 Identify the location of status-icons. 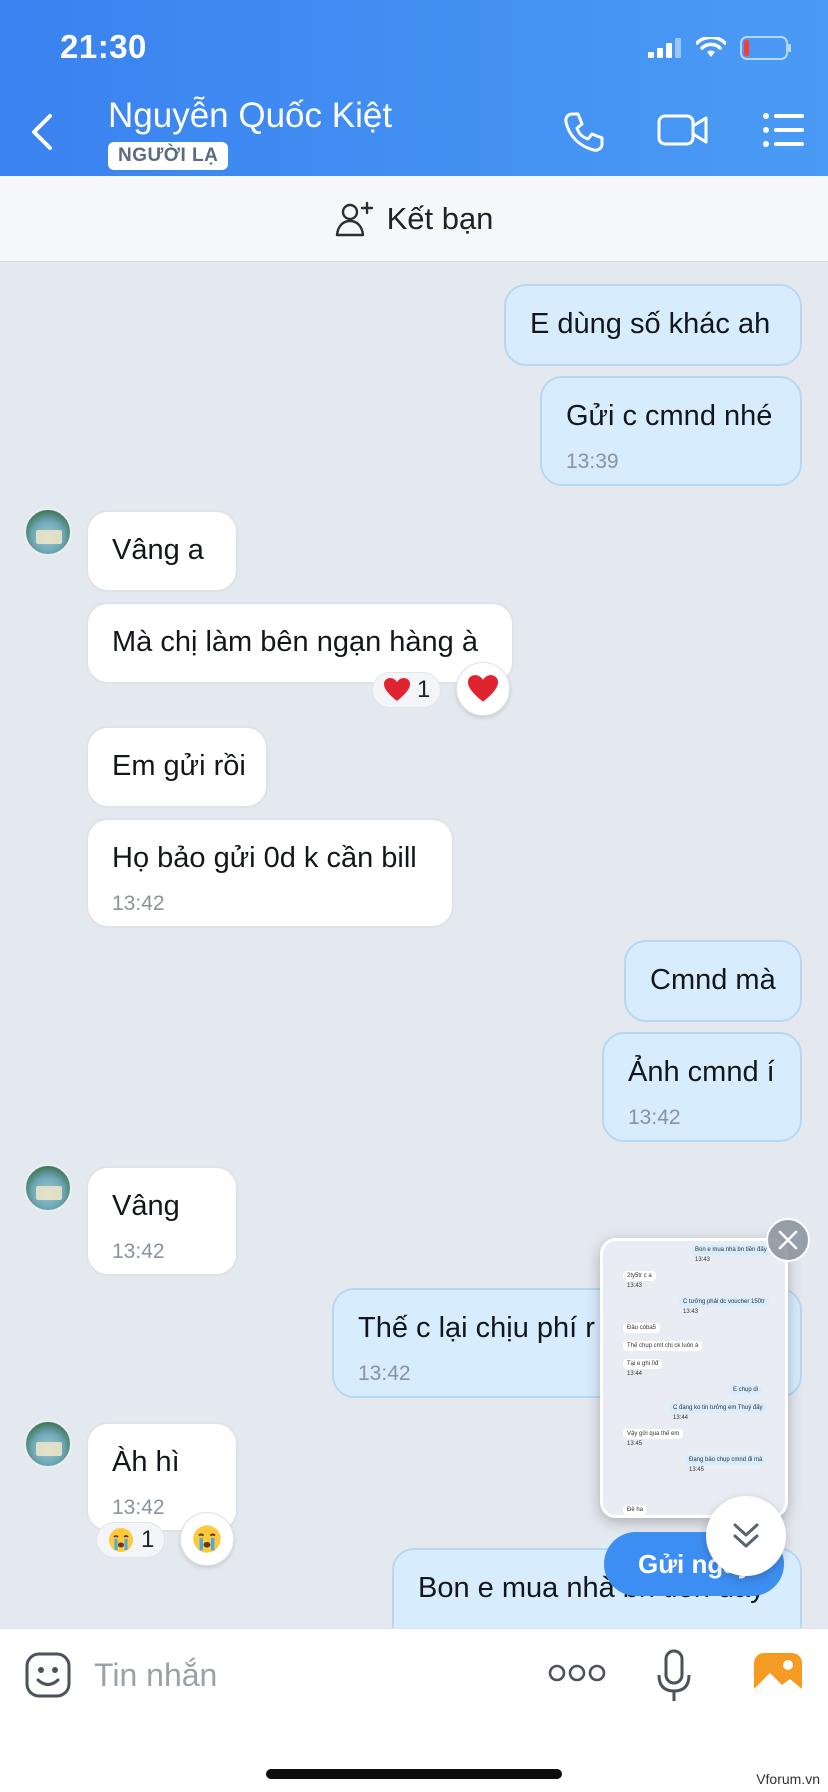
(720, 48).